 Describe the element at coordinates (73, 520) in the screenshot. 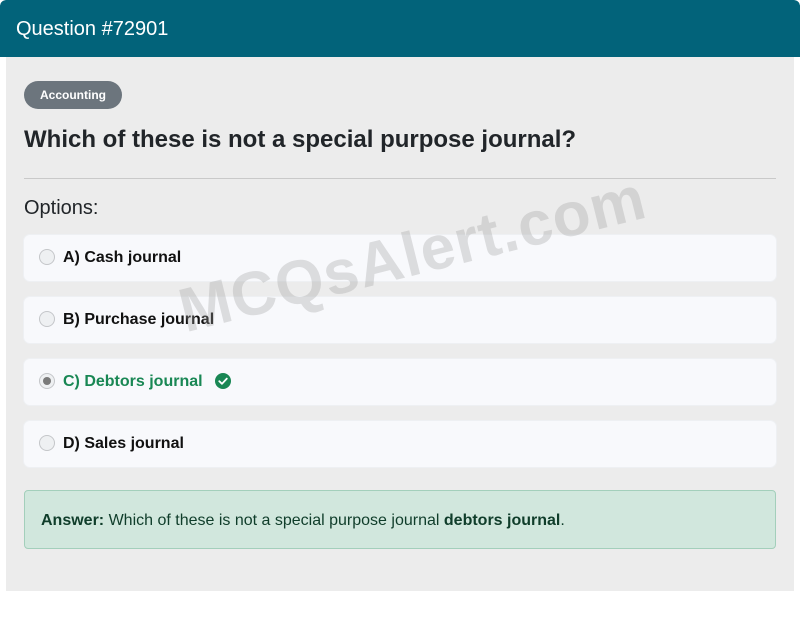

I see `answer-prefix: Answer:` at that location.